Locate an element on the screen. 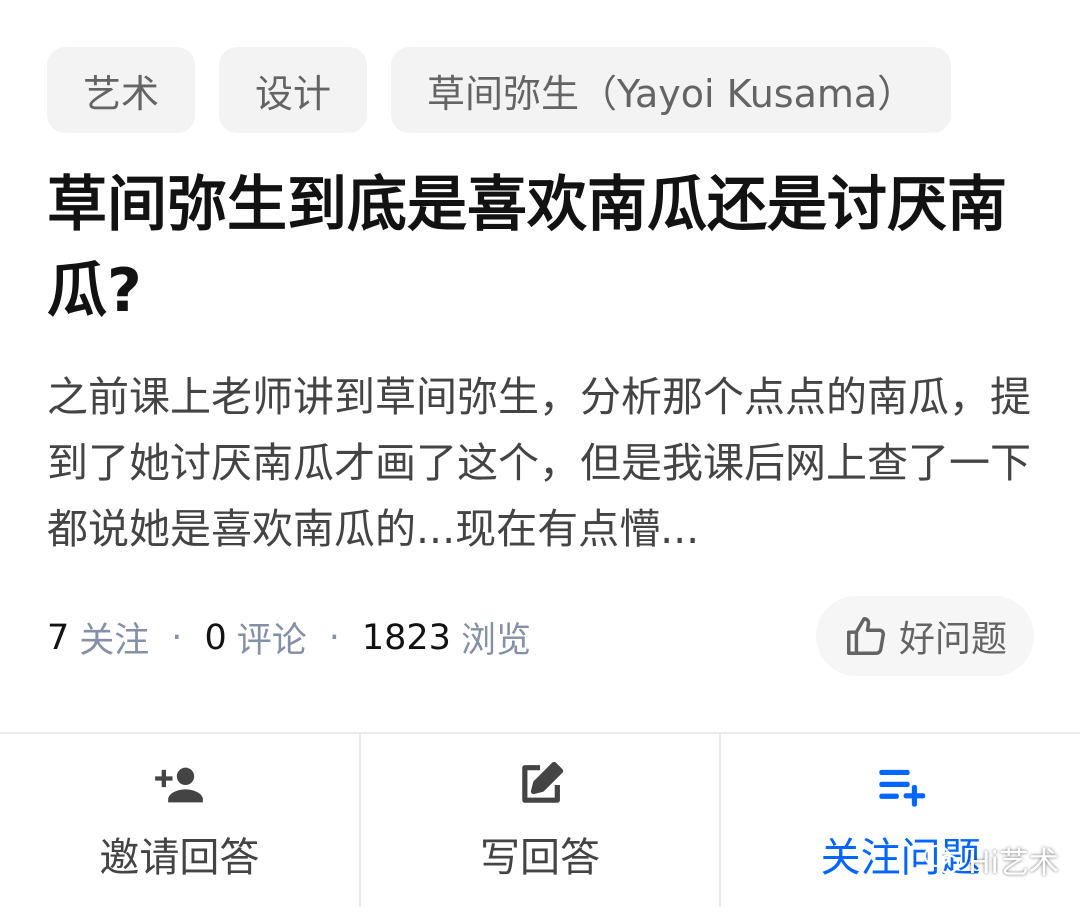  edit-icon is located at coordinates (543, 782).